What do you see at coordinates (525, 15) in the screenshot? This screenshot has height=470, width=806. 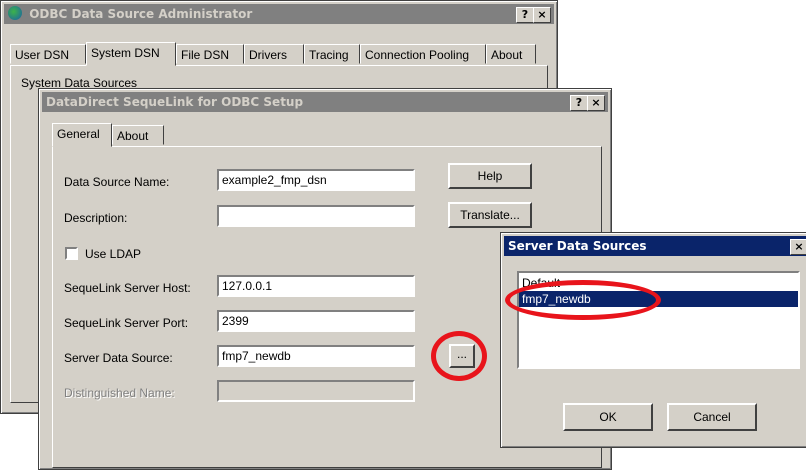 I see `odbc-help-button: ?` at bounding box center [525, 15].